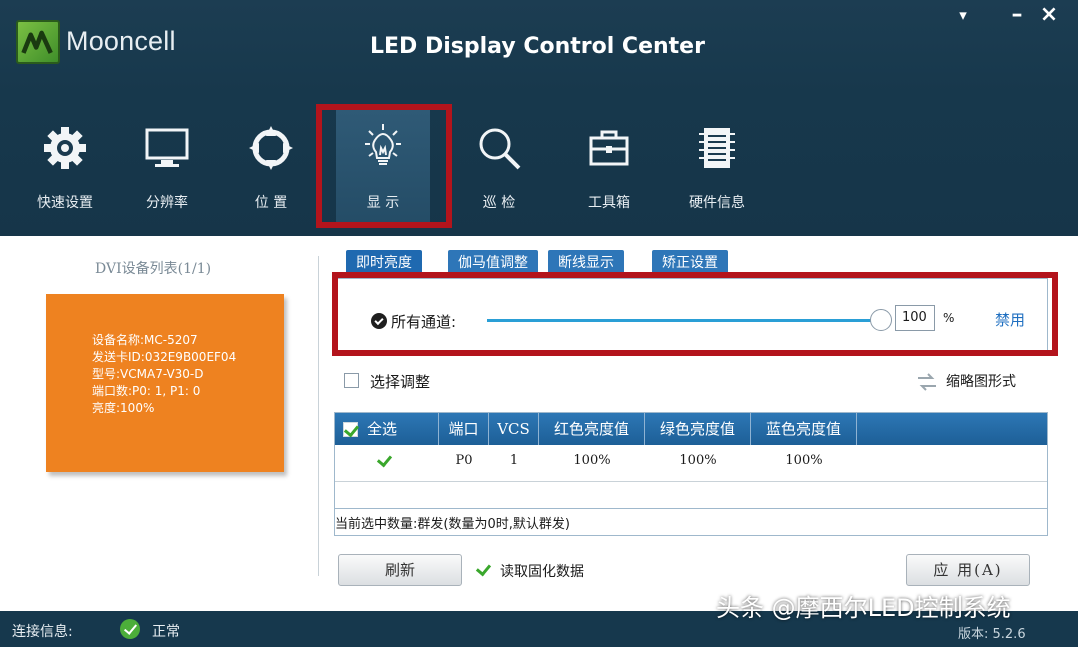  I want to click on col-port: 端口, so click(464, 429).